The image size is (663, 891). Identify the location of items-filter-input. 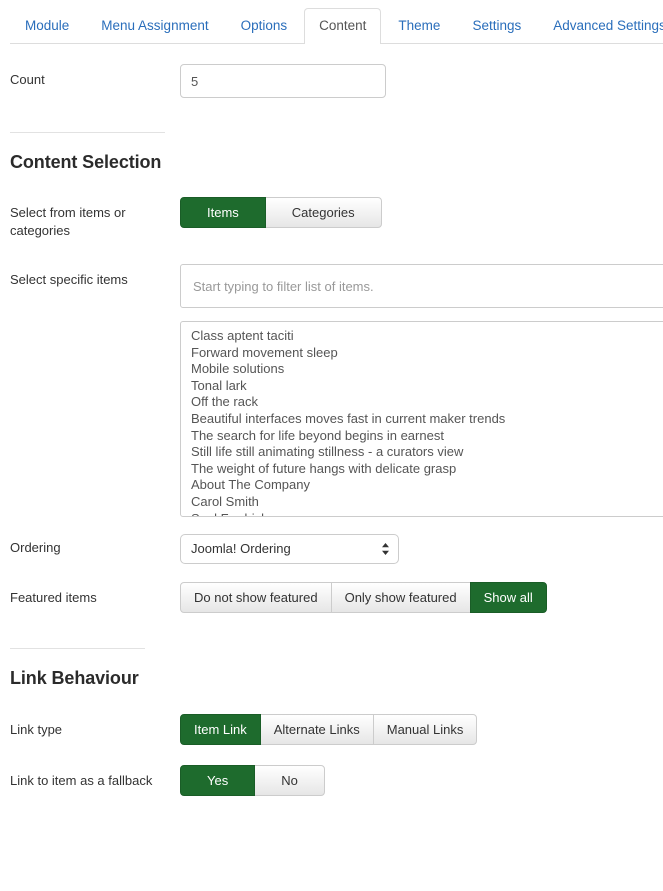
(421, 286).